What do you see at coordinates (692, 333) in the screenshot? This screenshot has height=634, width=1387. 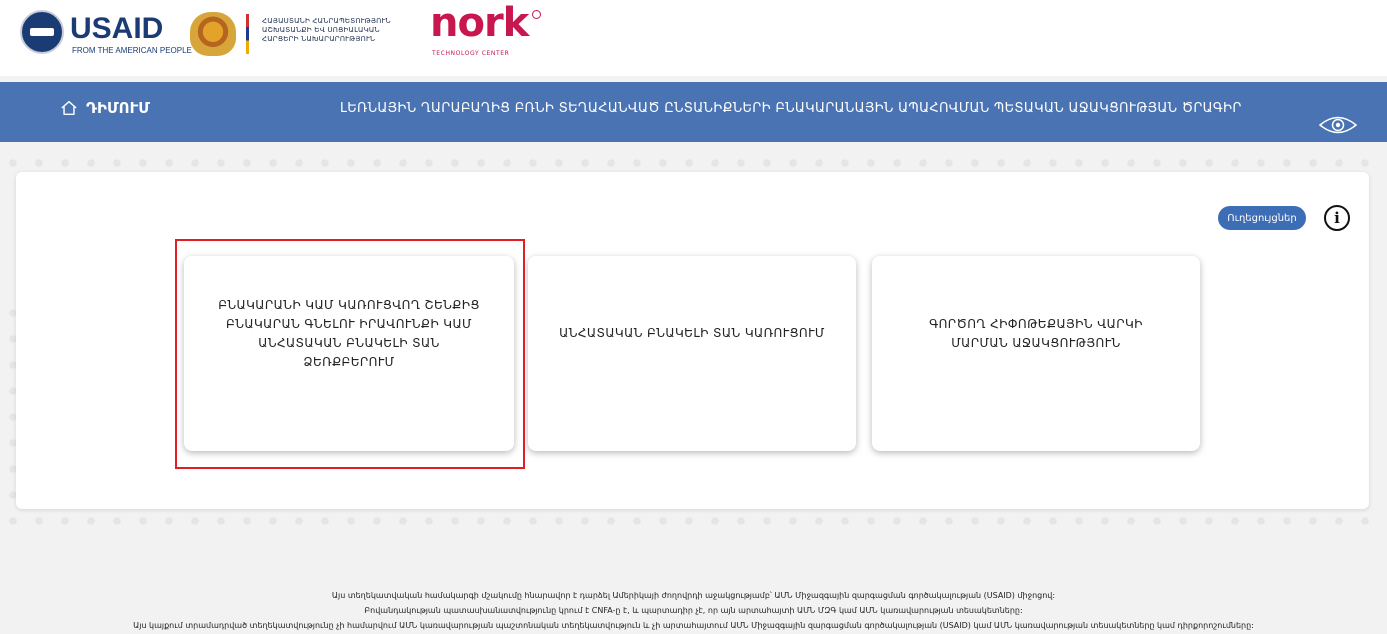 I see `card-label: ԱՆՀԱՏԱԿԱՆ ԲՆԱԿԵԼԻ ՏԱՆ ԿԱՌՈՒՑՈՒՄ` at bounding box center [692, 333].